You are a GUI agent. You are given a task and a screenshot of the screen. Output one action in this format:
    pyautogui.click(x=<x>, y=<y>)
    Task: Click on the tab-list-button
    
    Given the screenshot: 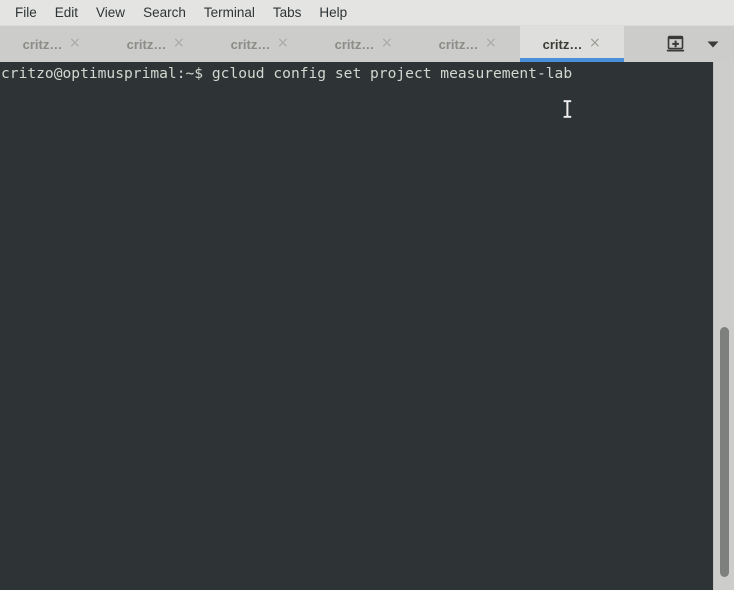 What is the action you would take?
    pyautogui.click(x=713, y=44)
    